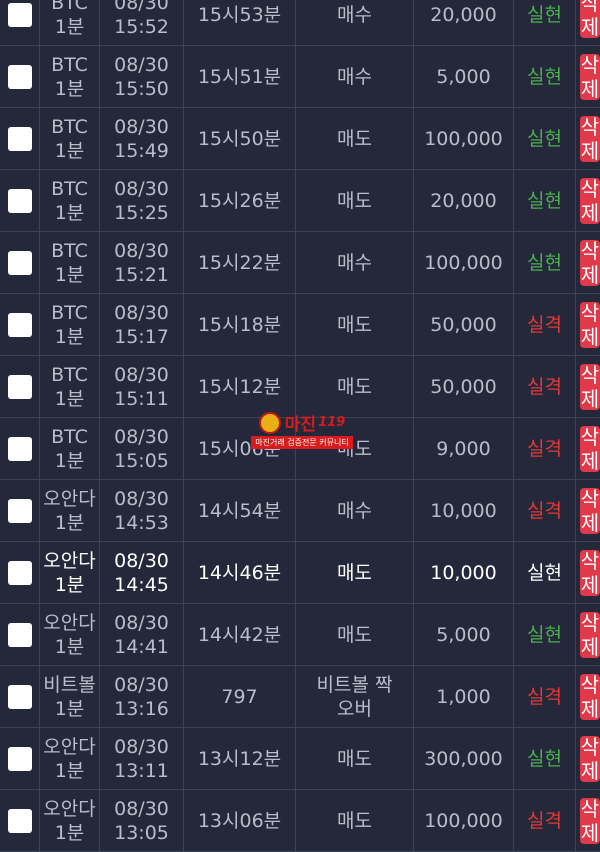 This screenshot has height=852, width=600. I want to click on table-row: 오안다 1분 08/30 14:41 14시42분 매도 5,000 실현 삭제, so click(300, 635).